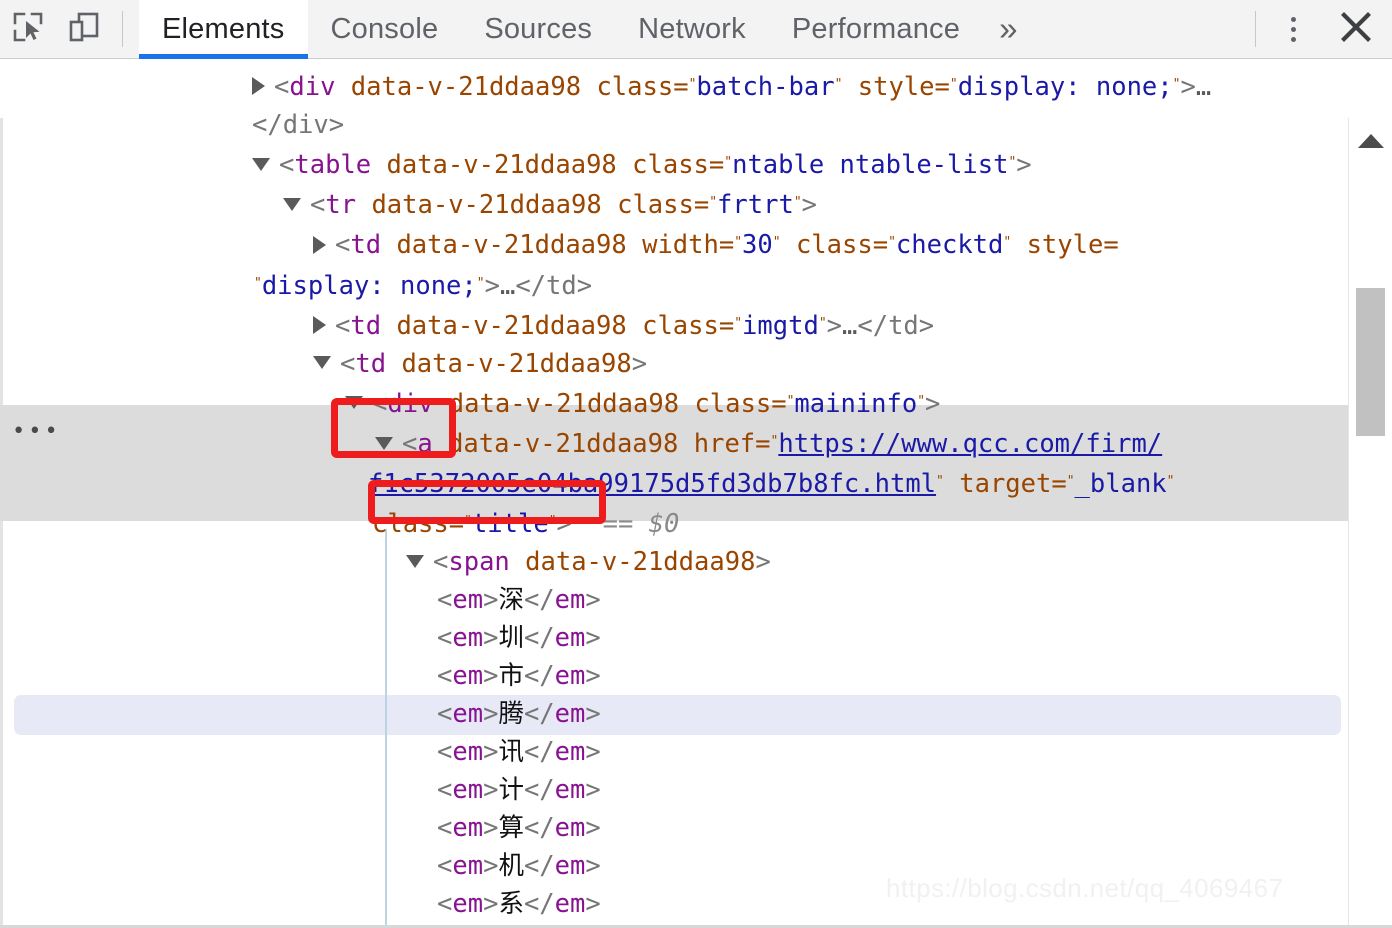 This screenshot has height=928, width=1392. Describe the element at coordinates (970, 444) in the screenshot. I see `href-link-part1: https://www.qcc.com/firm/` at that location.